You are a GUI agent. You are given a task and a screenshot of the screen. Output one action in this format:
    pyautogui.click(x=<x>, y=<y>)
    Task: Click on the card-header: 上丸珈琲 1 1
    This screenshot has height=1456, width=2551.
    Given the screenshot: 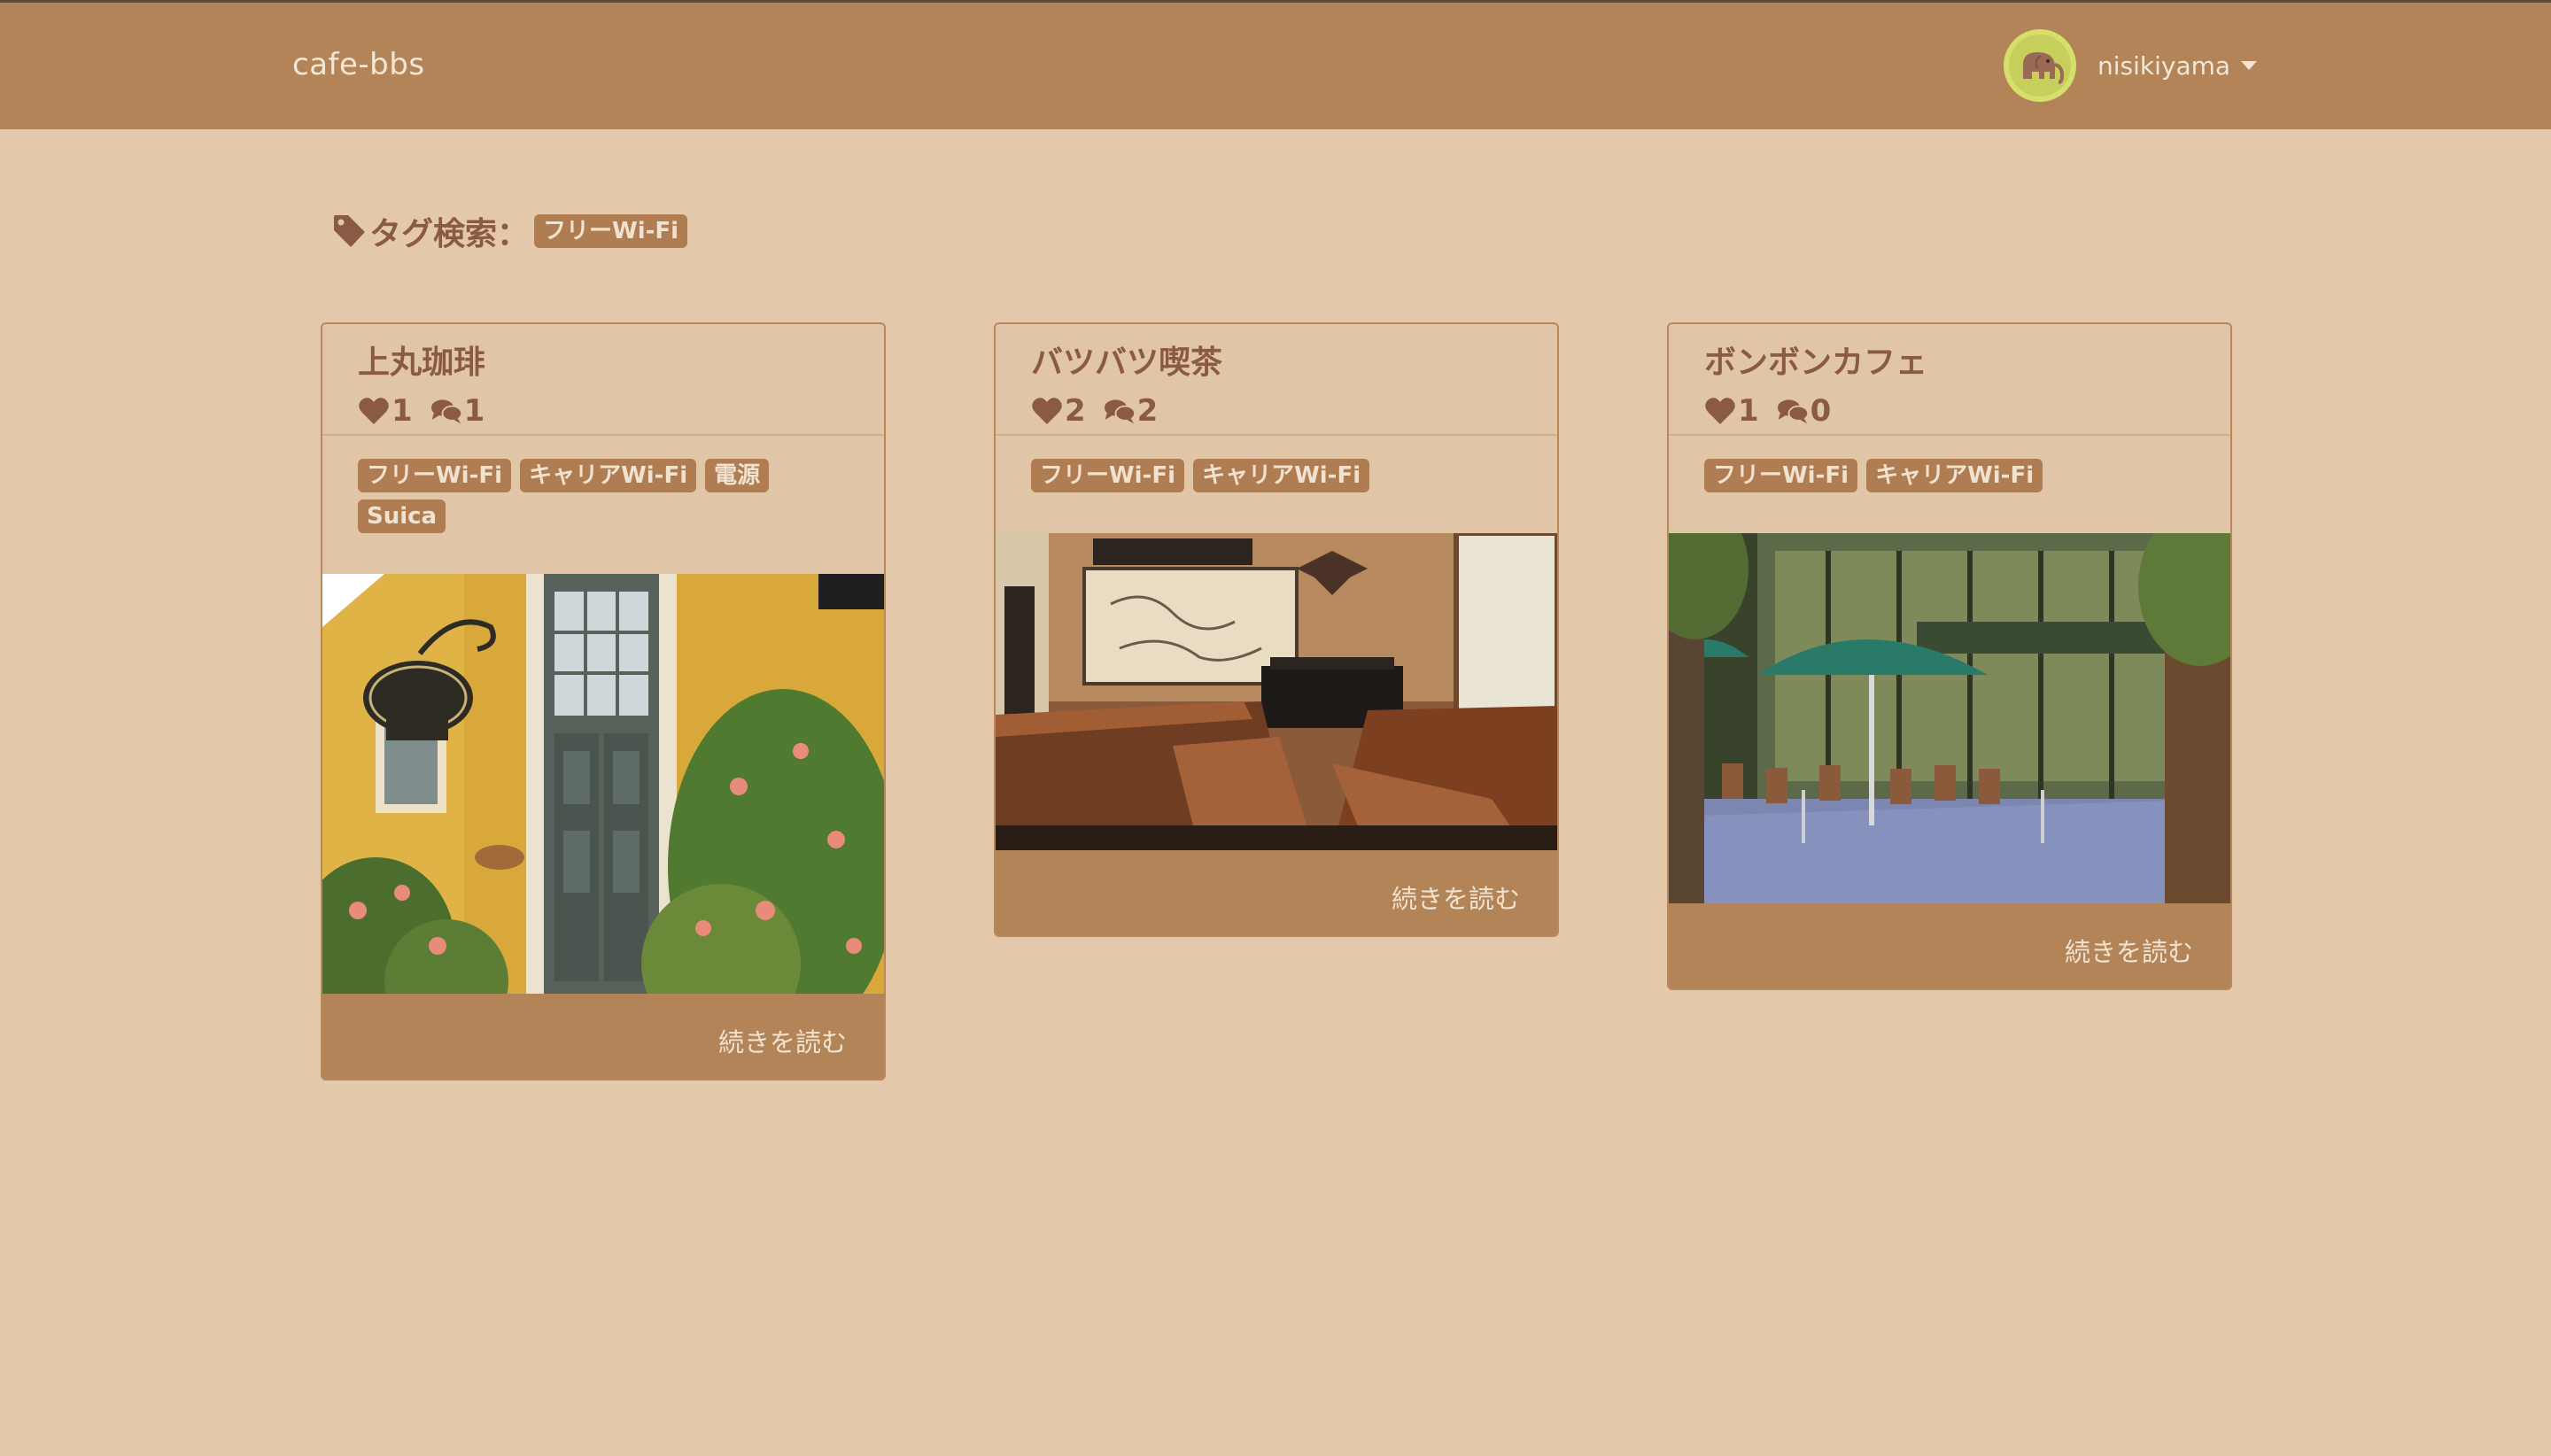 What is the action you would take?
    pyautogui.click(x=603, y=380)
    